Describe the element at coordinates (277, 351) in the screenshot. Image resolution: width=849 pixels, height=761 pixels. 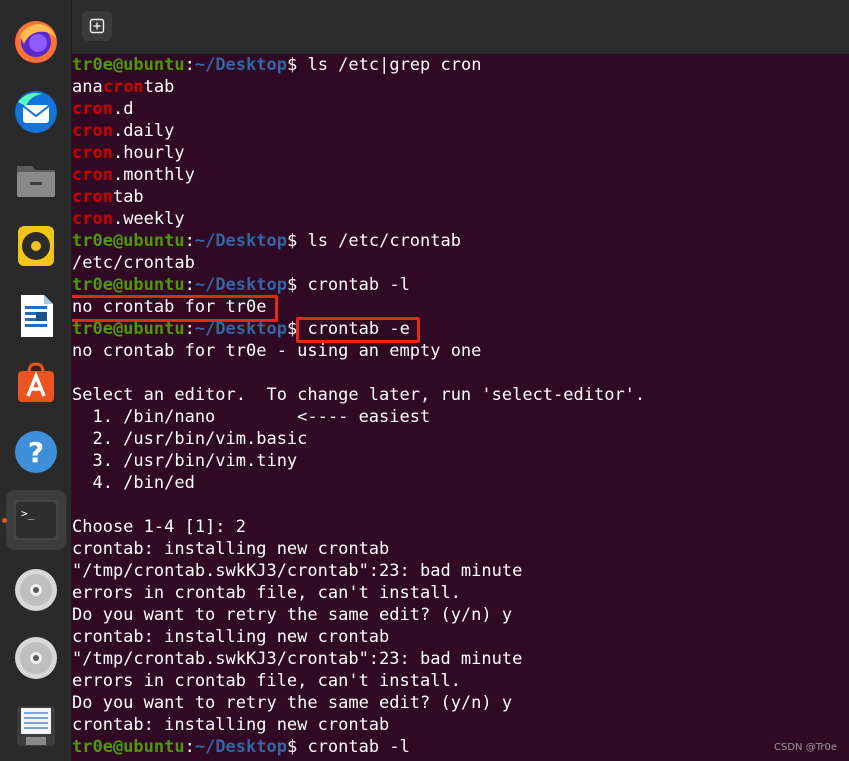
I see `output-line: no crontab for tr0e - using an empty one` at that location.